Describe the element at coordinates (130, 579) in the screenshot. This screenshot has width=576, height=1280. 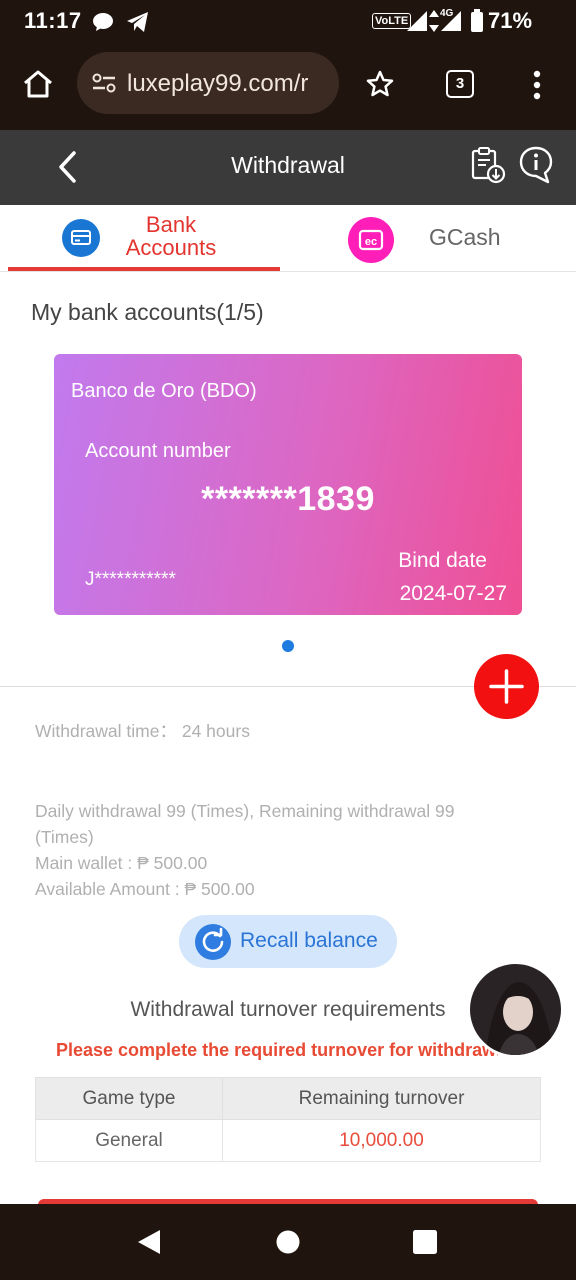
I see `account-holder: J***********` at that location.